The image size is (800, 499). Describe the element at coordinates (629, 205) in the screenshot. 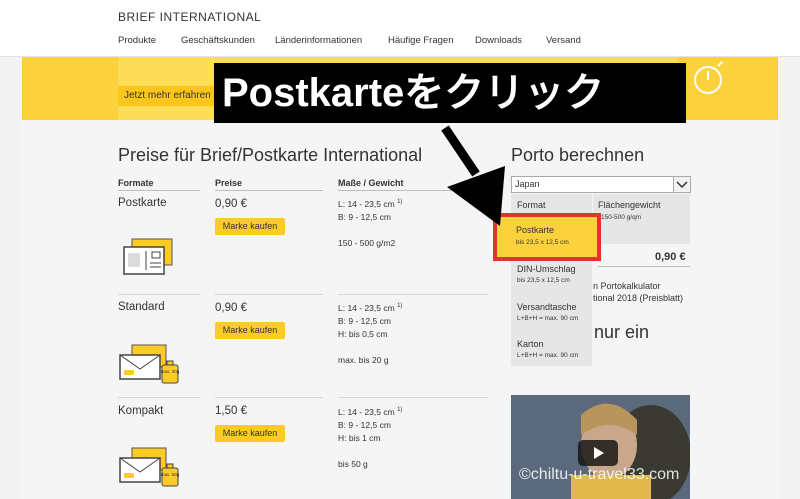

I see `flaechengewicht-label: Flächengewicht` at that location.